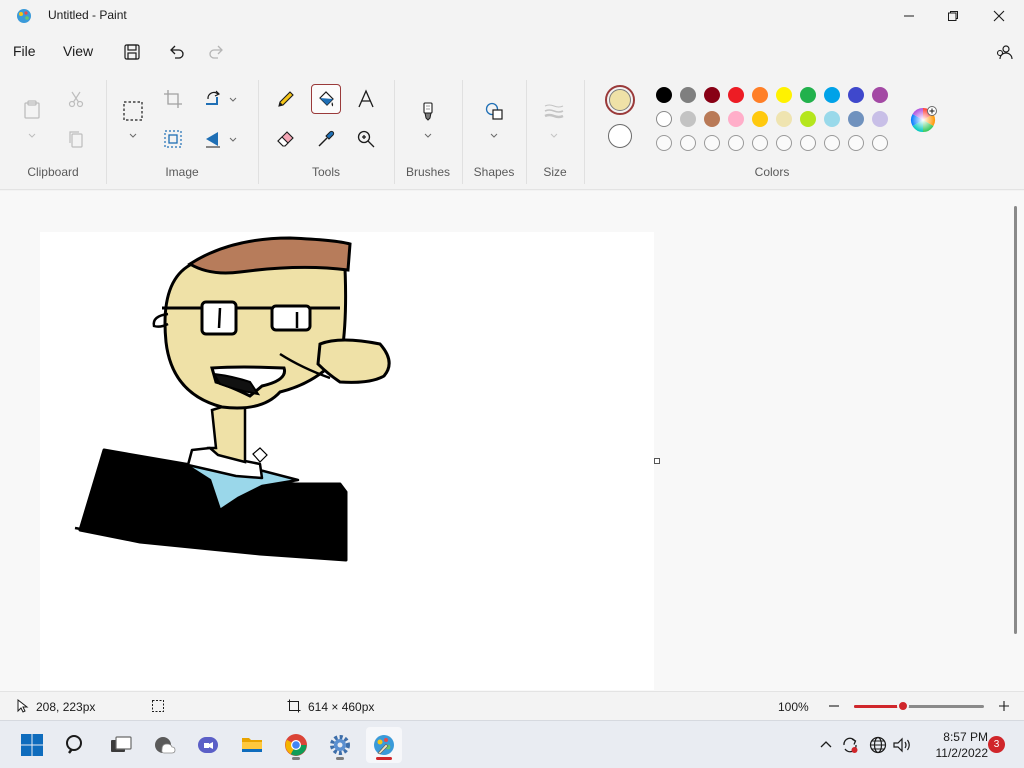 The height and width of the screenshot is (768, 1024). I want to click on start-button, so click(32, 745).